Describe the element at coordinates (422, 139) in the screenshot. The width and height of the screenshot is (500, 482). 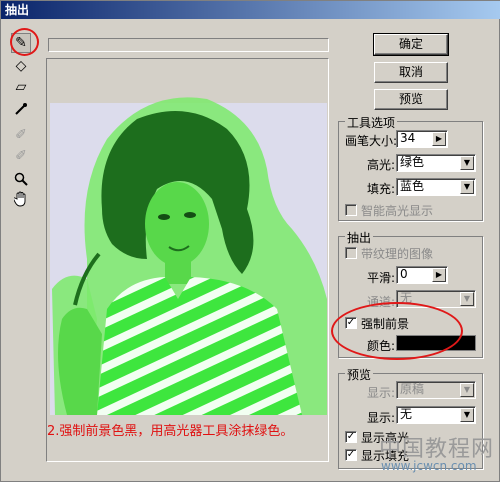
I see `brush-size-input: 34 ▶` at that location.